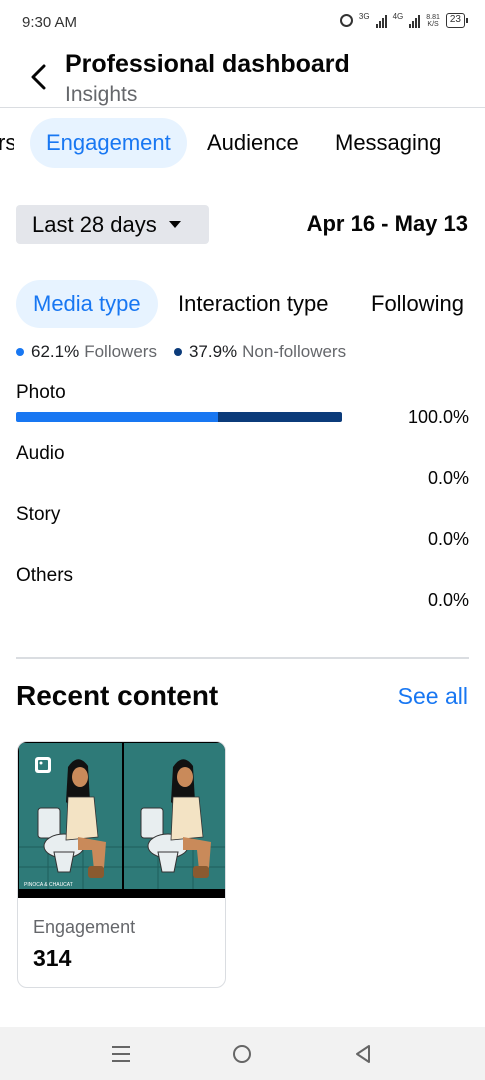 The width and height of the screenshot is (485, 1080). What do you see at coordinates (45, 575) in the screenshot?
I see `row-label-others: Others` at bounding box center [45, 575].